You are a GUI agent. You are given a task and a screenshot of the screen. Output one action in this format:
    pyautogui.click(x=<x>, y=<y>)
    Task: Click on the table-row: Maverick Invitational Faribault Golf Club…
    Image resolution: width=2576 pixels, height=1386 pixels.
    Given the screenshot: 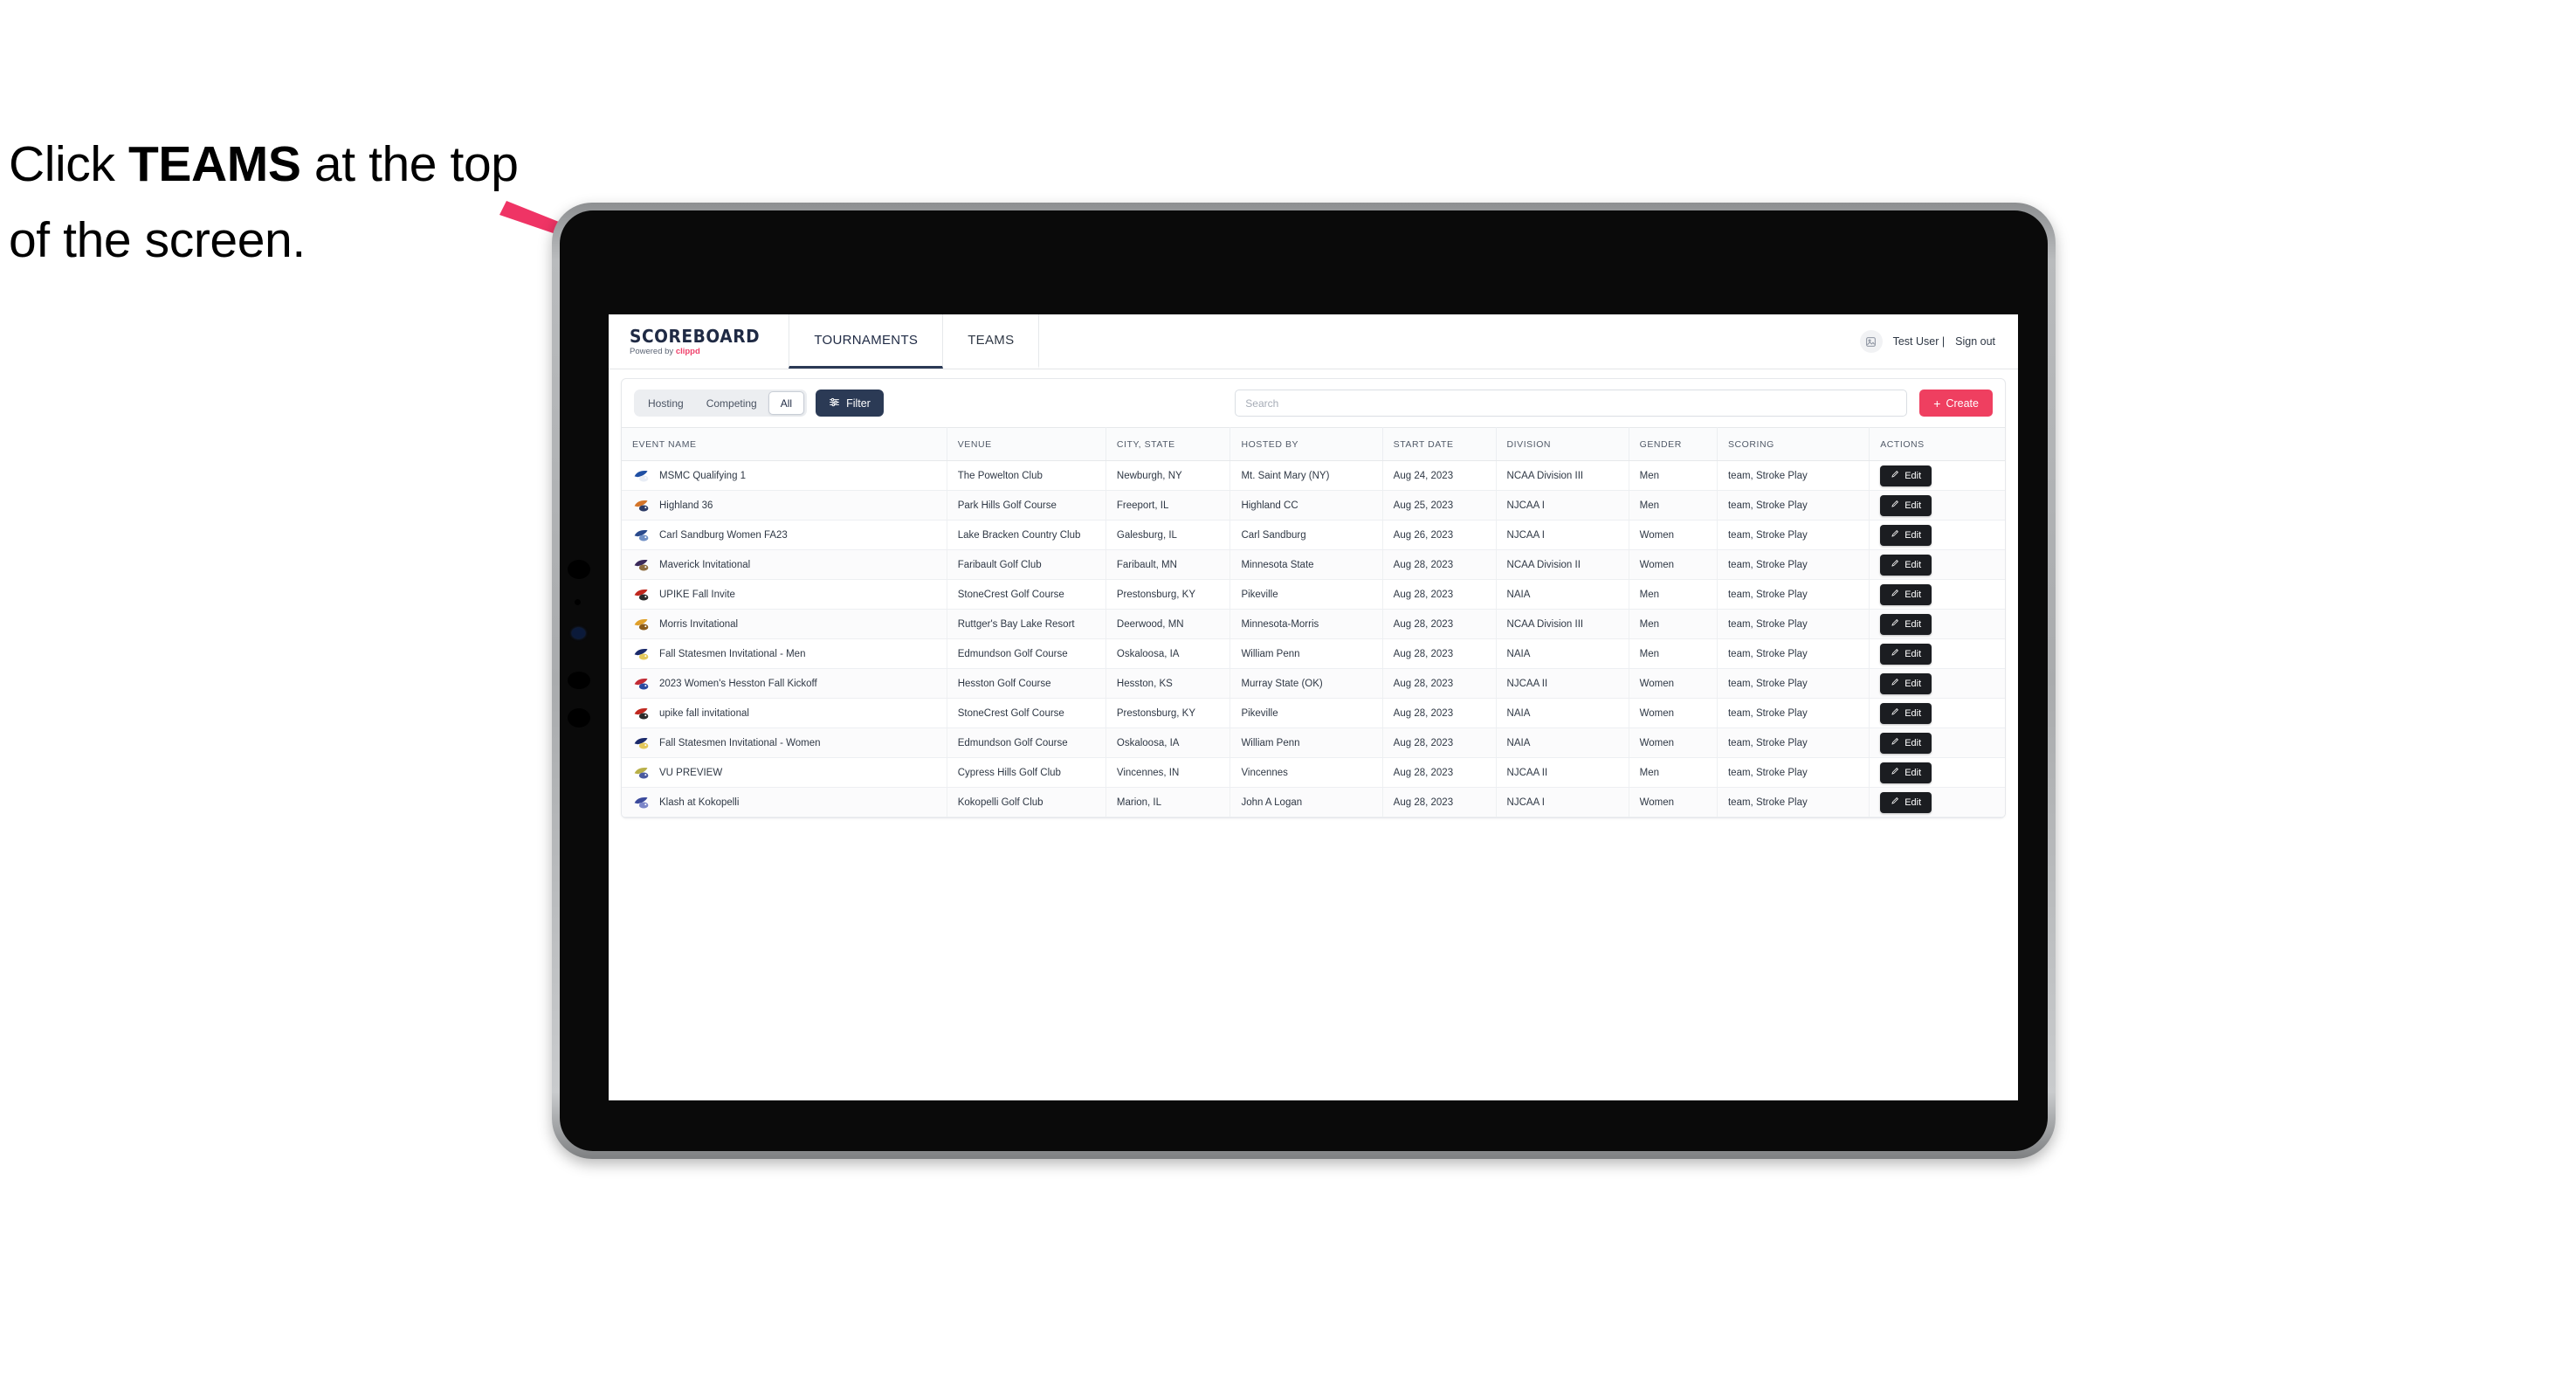 What is the action you would take?
    pyautogui.click(x=1313, y=564)
    